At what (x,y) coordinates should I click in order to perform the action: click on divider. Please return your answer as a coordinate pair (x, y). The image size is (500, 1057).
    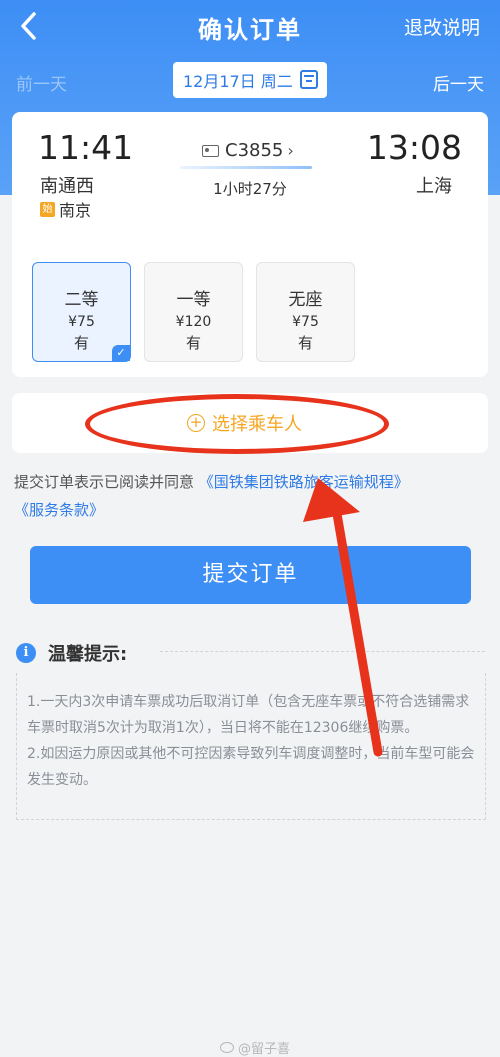
    Looking at the image, I should click on (322, 651).